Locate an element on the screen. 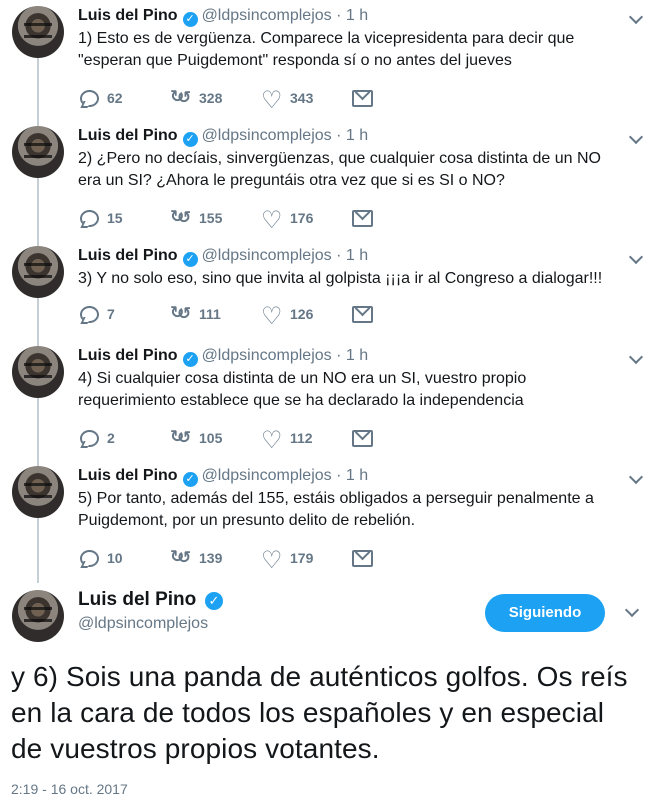 The image size is (653, 806). reply-button: 7 is located at coordinates (96, 314).